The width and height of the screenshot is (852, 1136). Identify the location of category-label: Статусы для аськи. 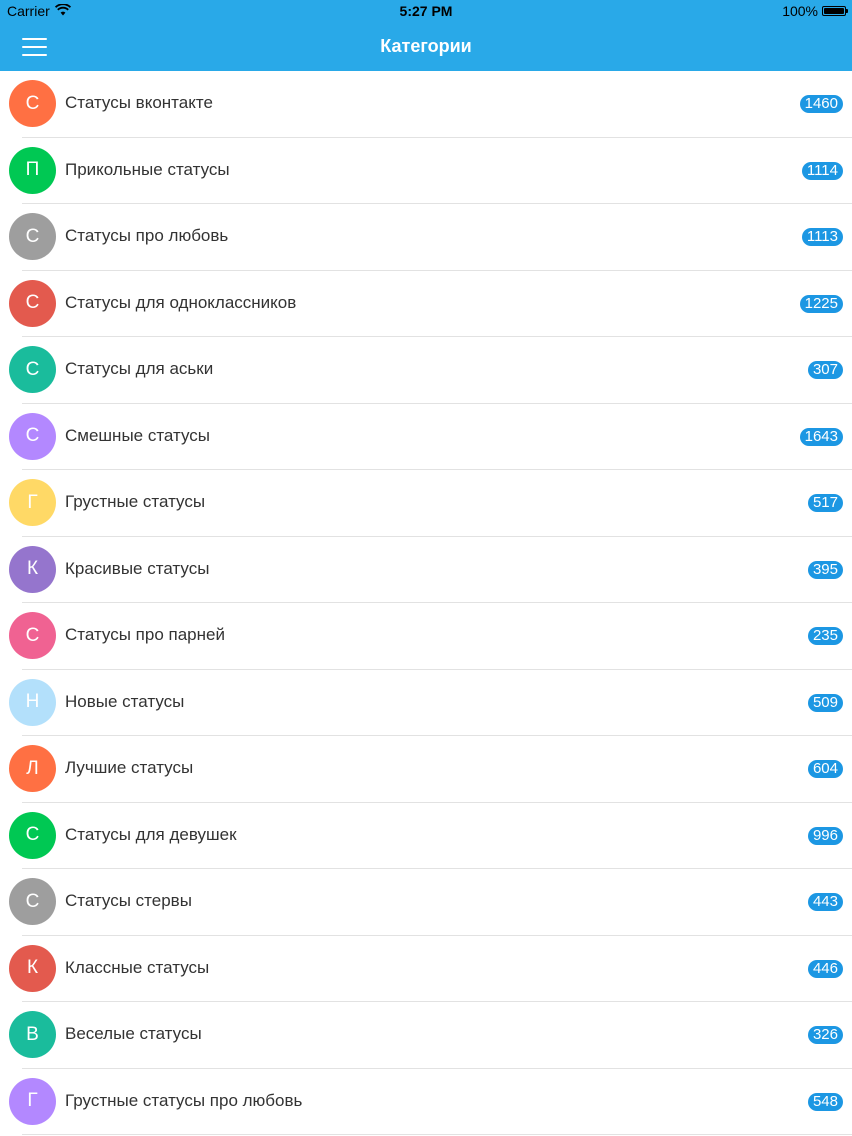
(139, 368).